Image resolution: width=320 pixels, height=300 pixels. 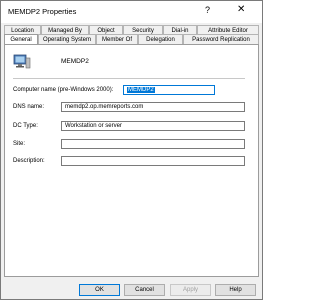 I want to click on site-field, so click(x=153, y=144).